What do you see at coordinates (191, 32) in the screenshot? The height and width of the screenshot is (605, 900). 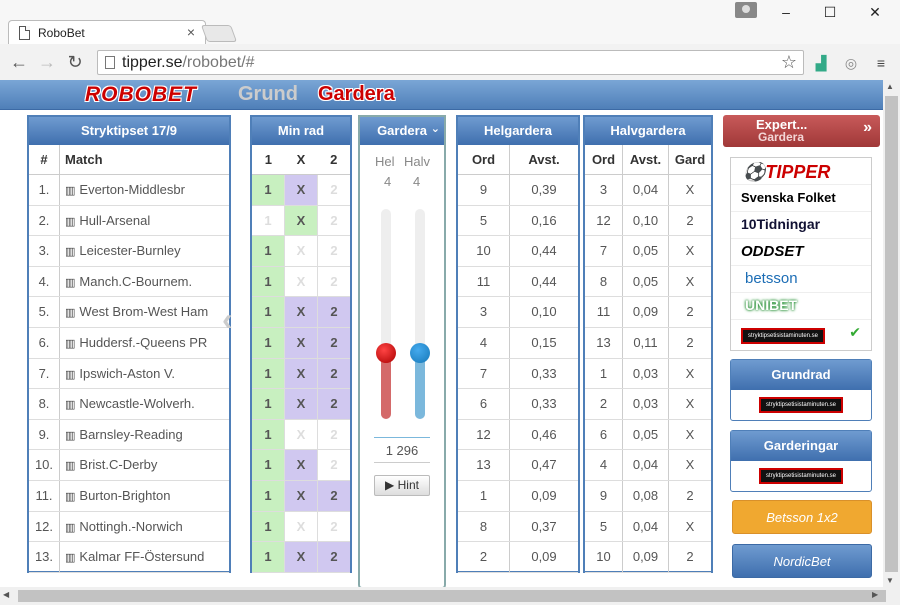 I see `close-tab-icon: ×` at bounding box center [191, 32].